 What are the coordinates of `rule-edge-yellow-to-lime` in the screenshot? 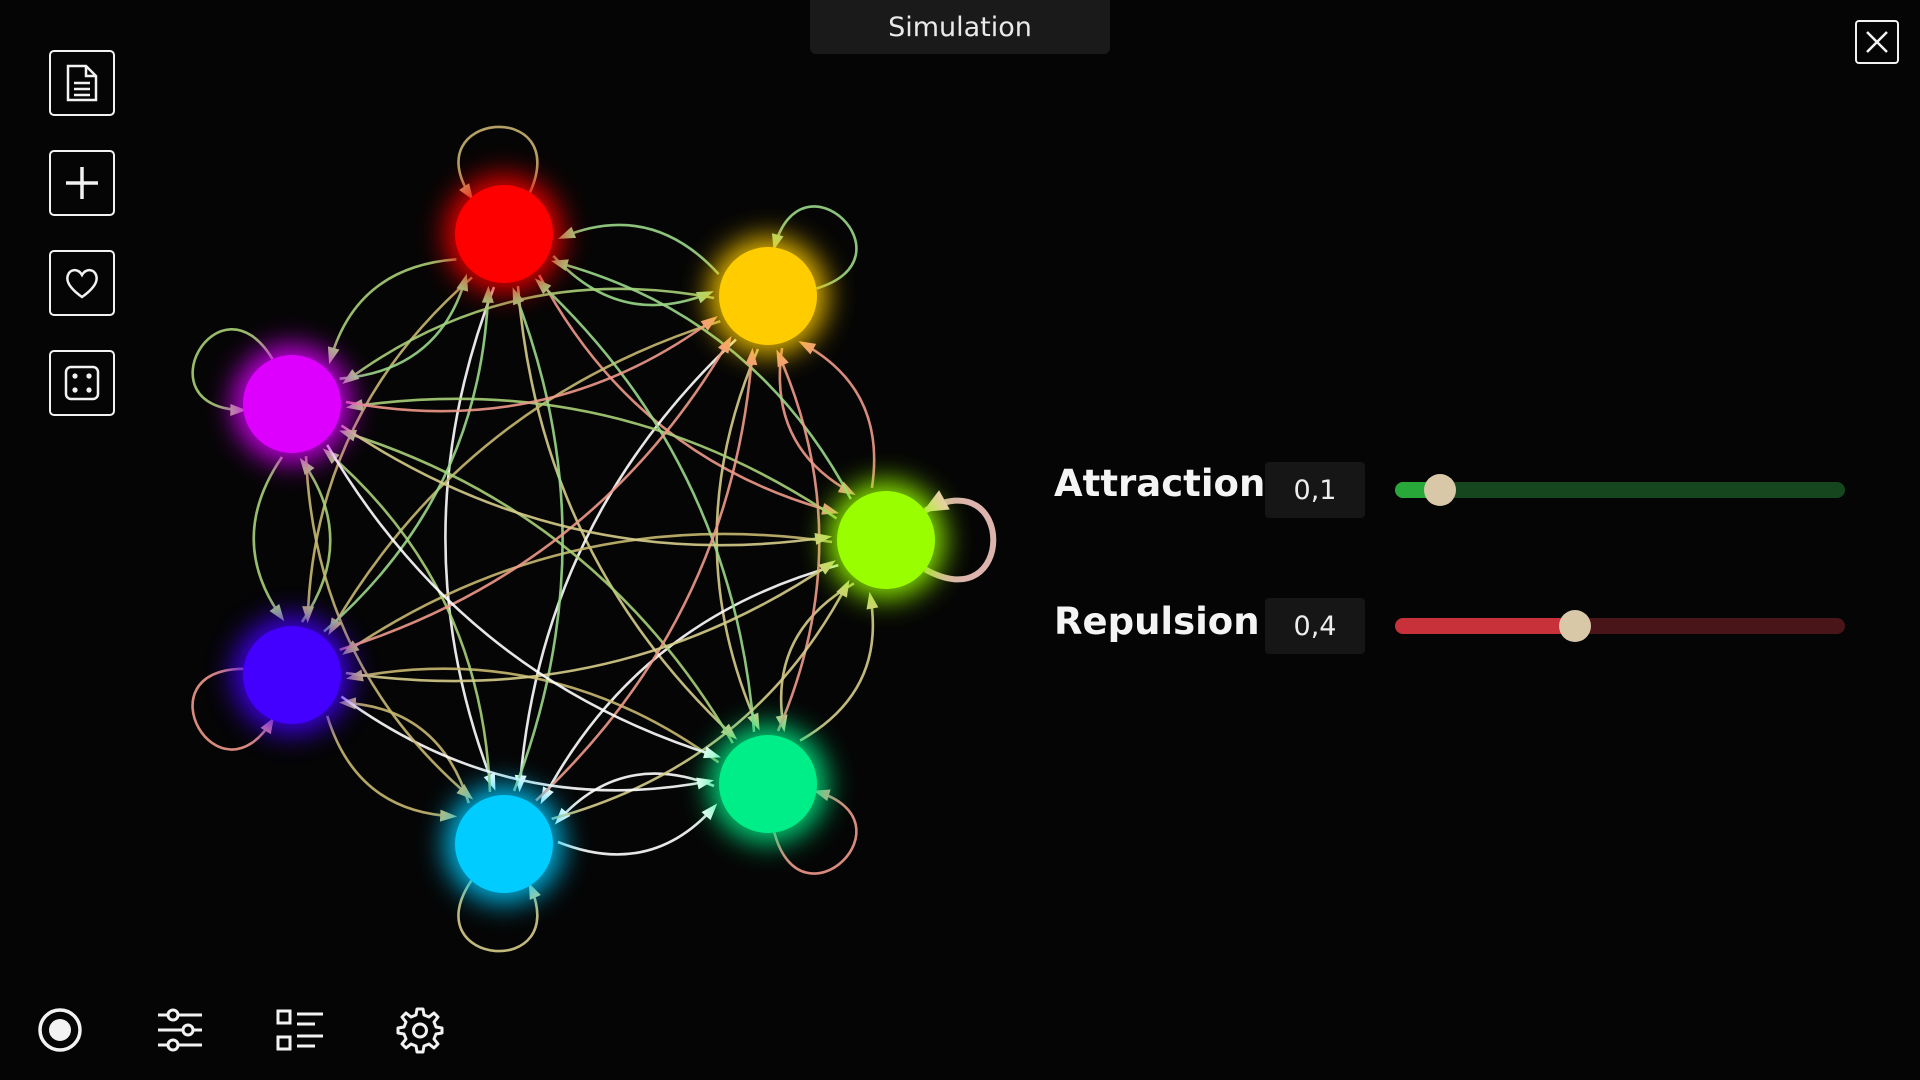 It's located at (817, 421).